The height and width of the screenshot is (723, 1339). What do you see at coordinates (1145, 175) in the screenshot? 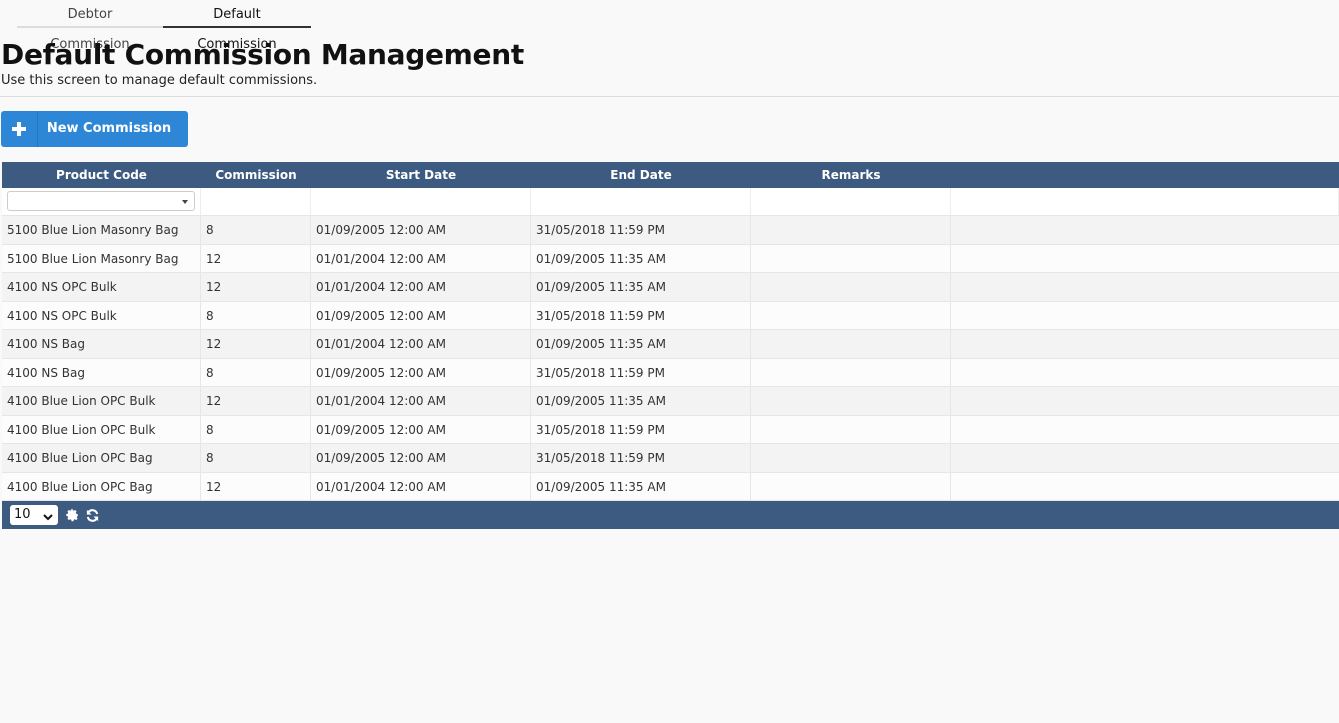
I see `column-header-spacer` at bounding box center [1145, 175].